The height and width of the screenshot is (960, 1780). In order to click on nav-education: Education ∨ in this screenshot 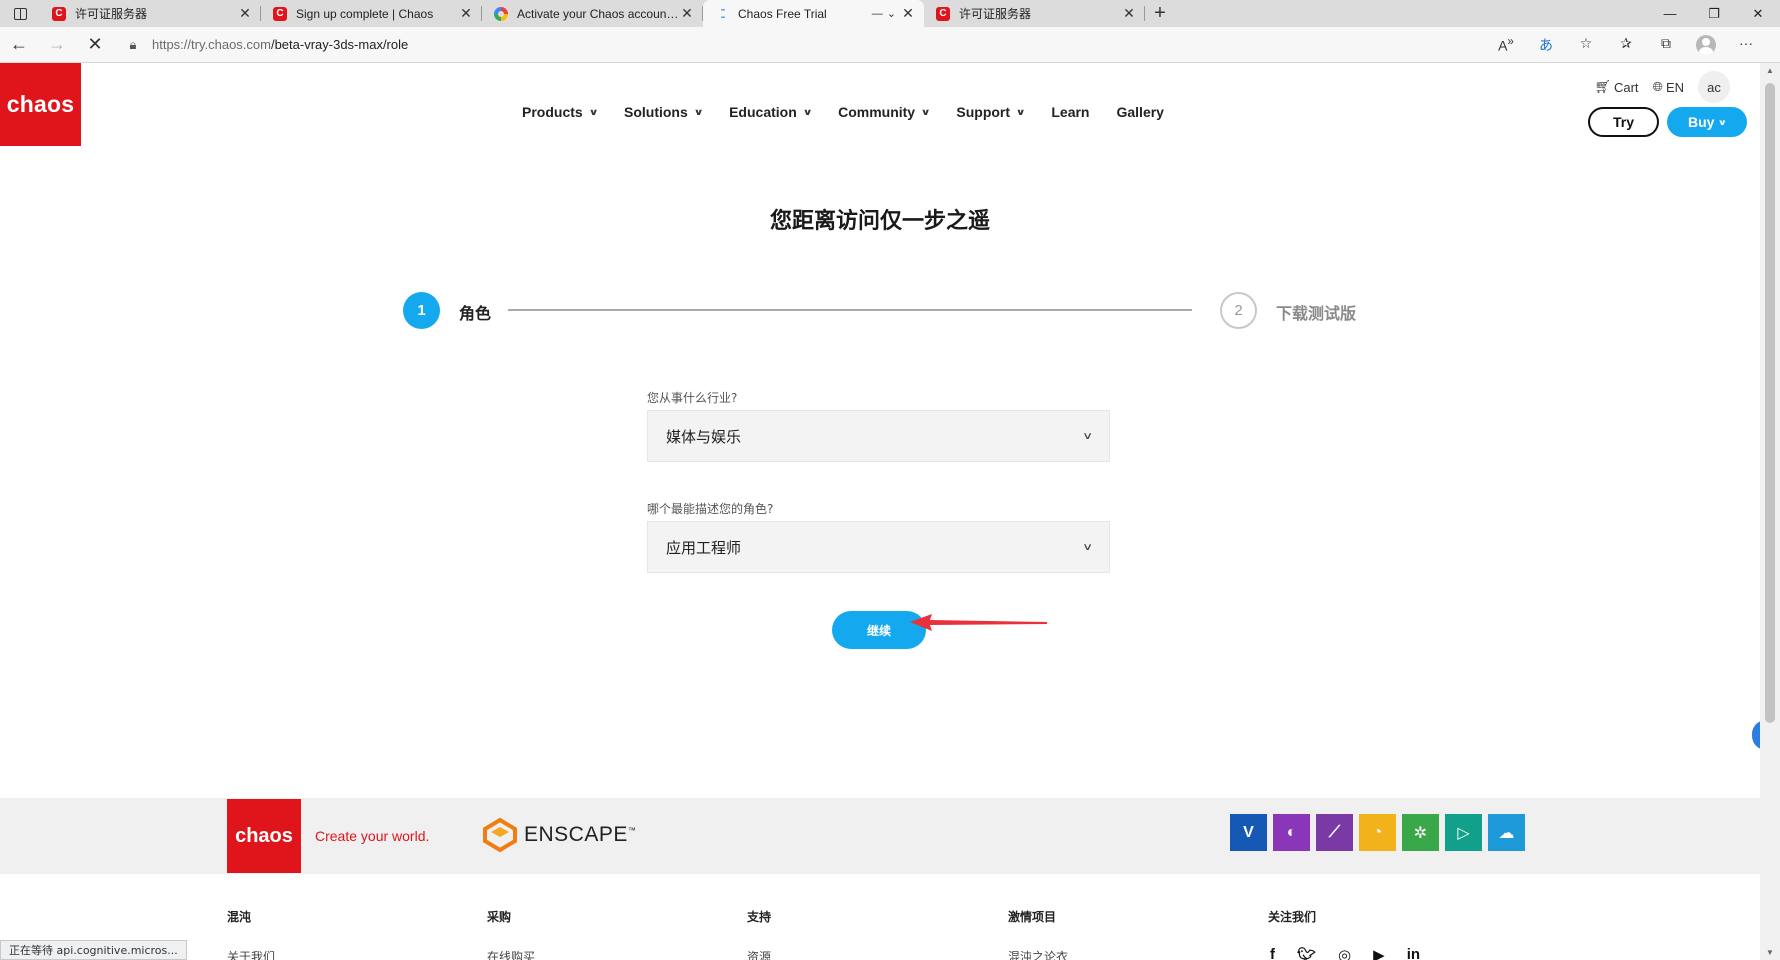, I will do `click(771, 112)`.